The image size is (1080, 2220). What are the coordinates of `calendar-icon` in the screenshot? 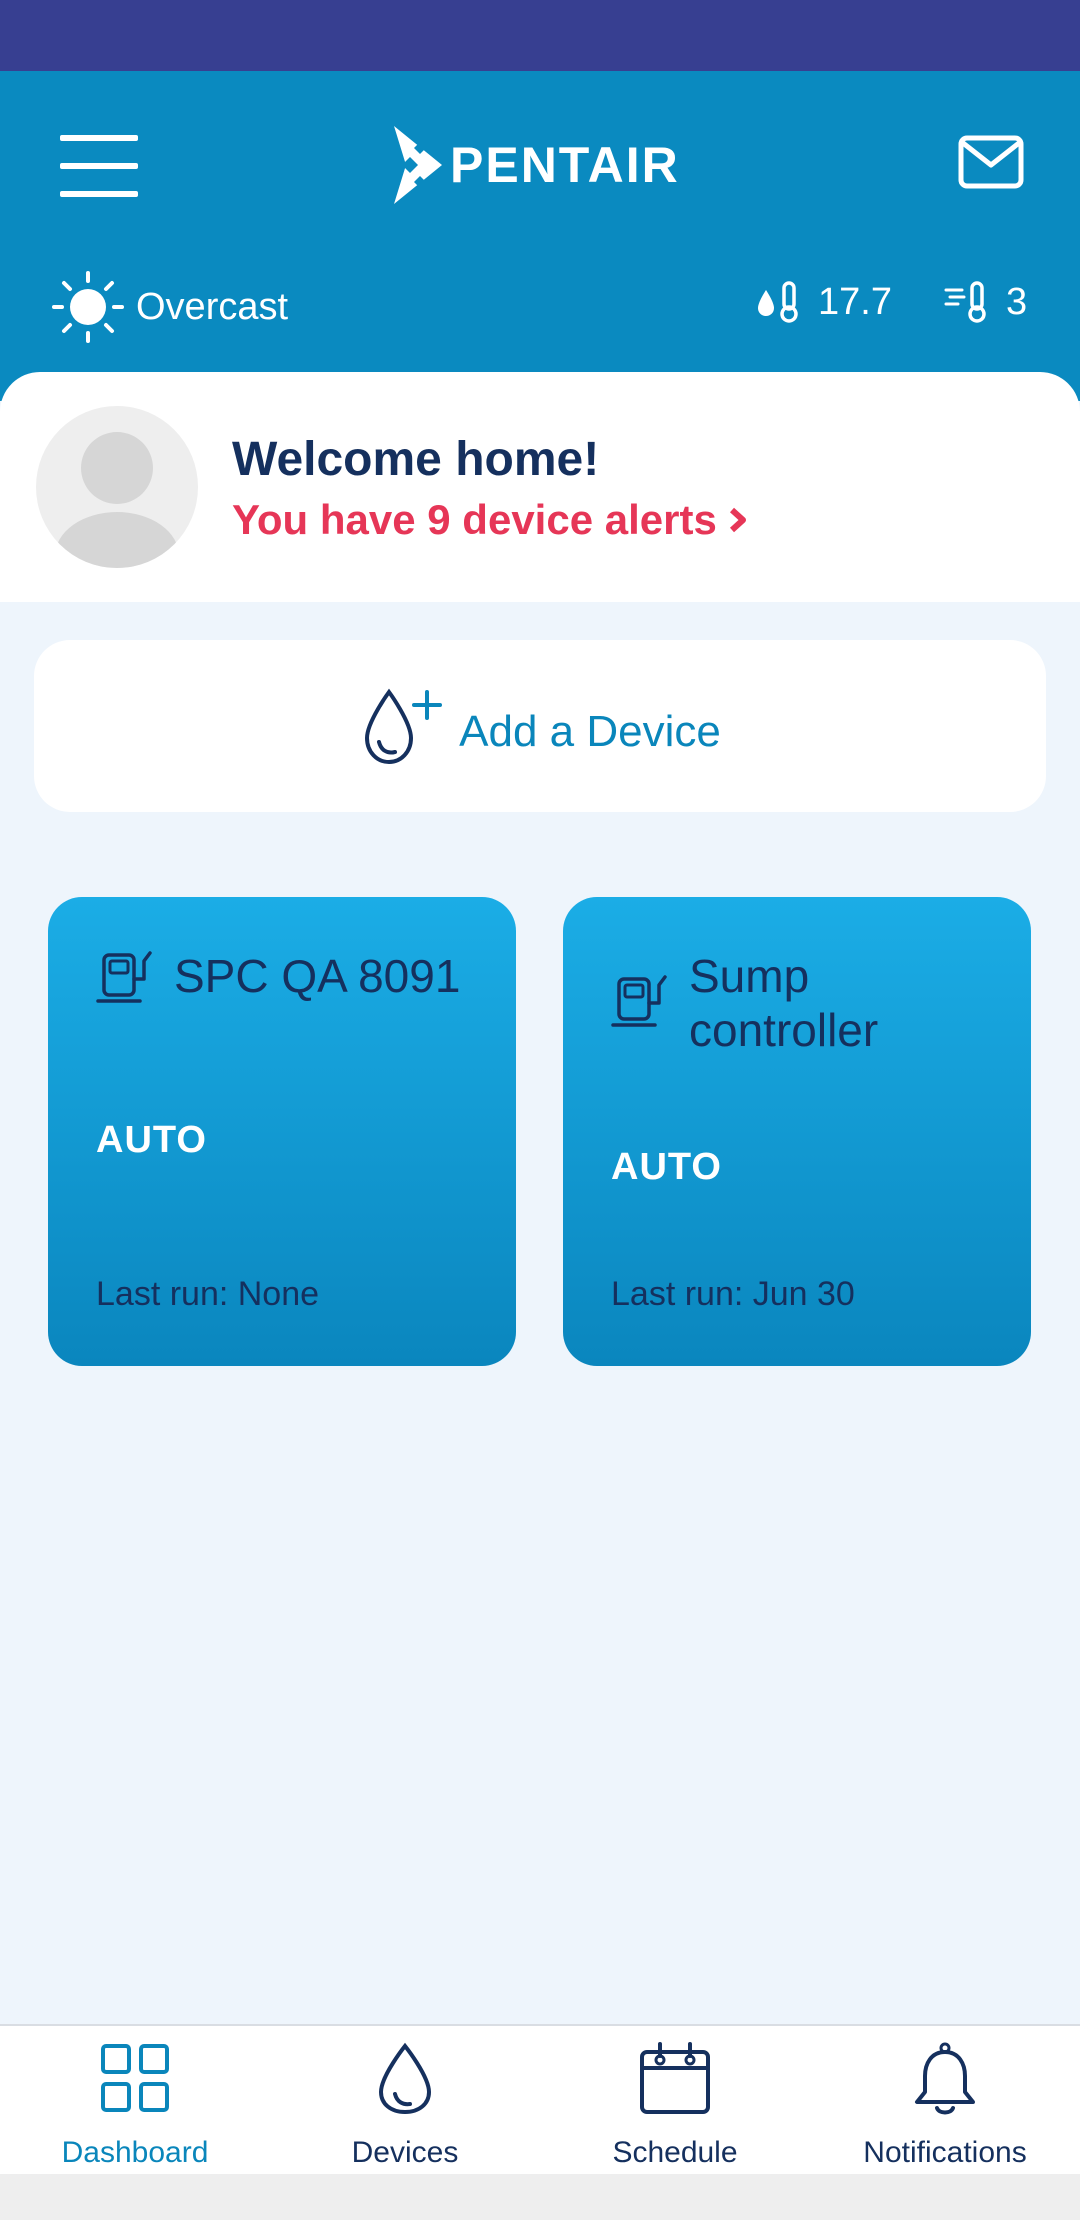 It's located at (675, 2078).